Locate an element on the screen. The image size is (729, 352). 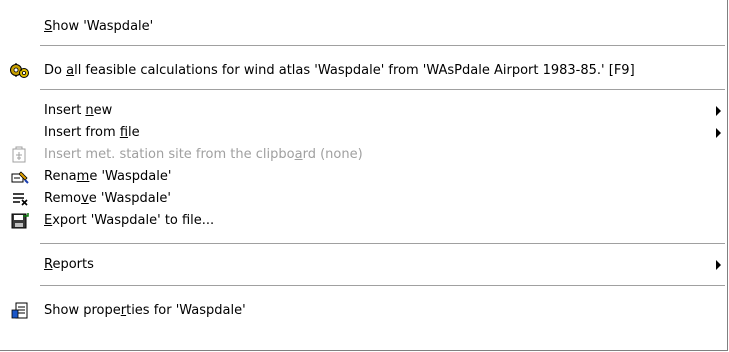
menu-item-label: Remove 'Waspdale' is located at coordinates (107, 198).